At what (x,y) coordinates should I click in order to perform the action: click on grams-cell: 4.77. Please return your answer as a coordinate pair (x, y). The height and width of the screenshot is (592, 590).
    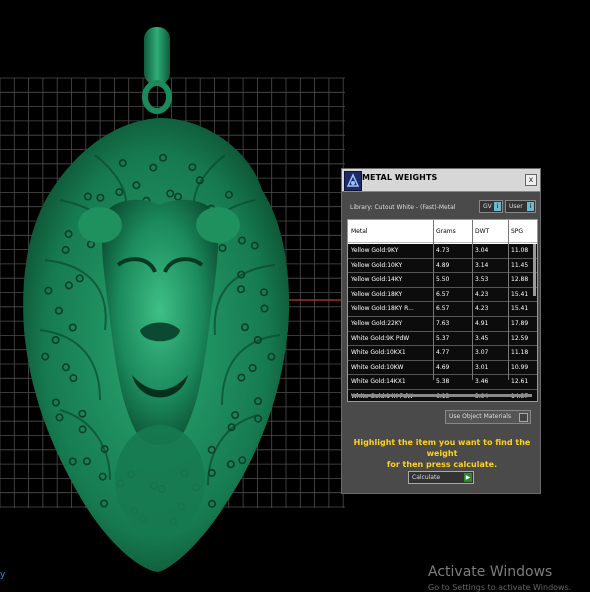
    Looking at the image, I should click on (443, 353).